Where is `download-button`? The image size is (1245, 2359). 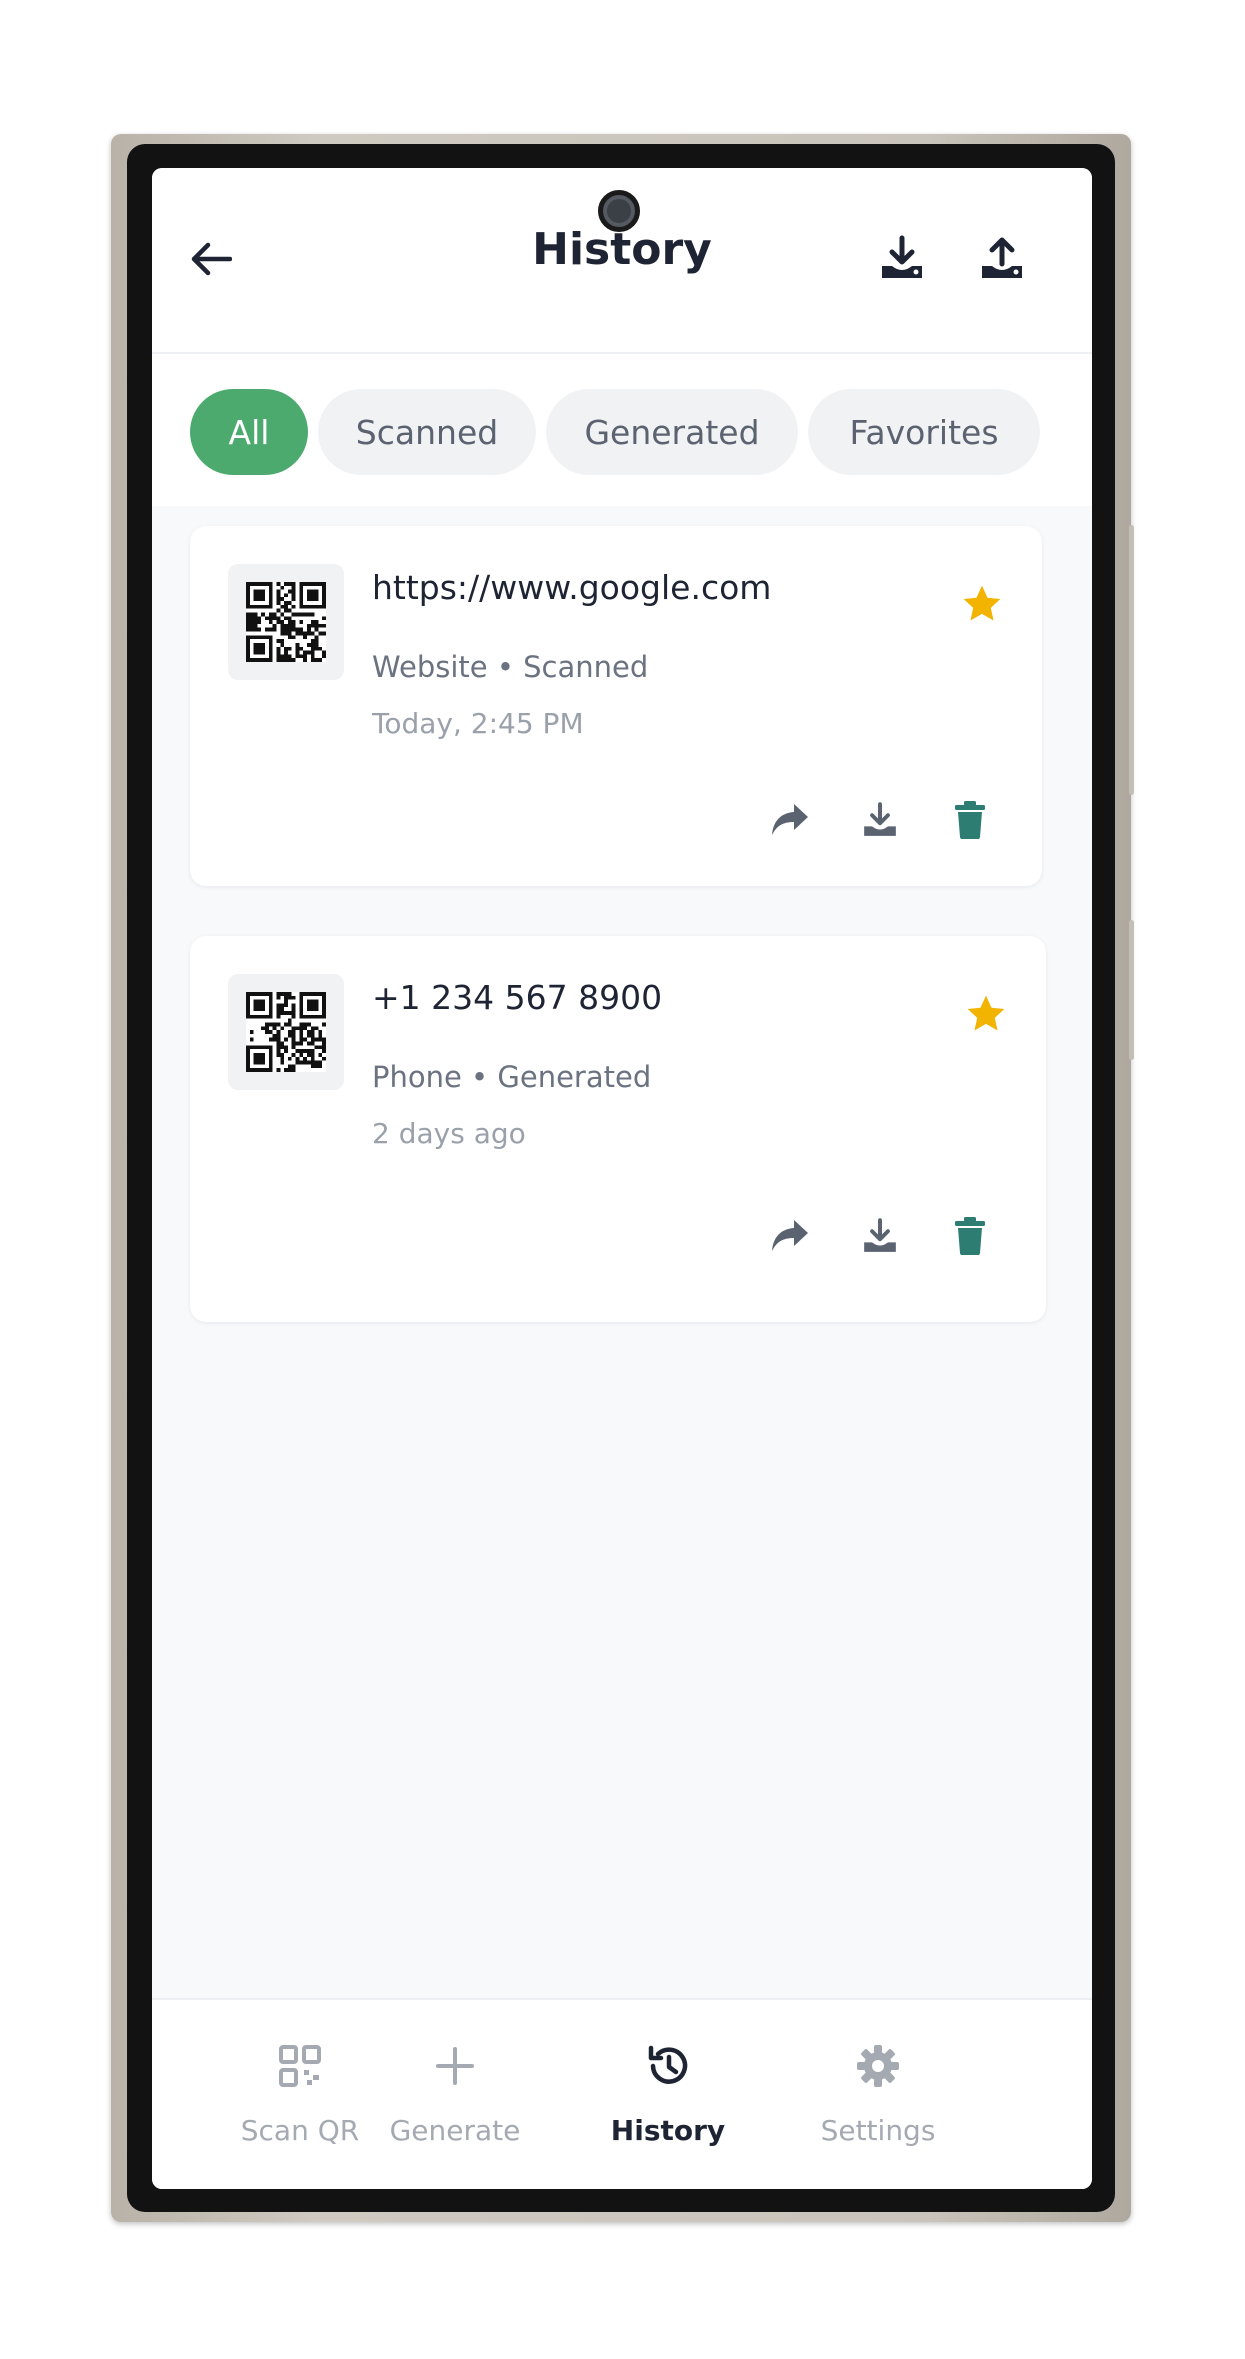 download-button is located at coordinates (902, 258).